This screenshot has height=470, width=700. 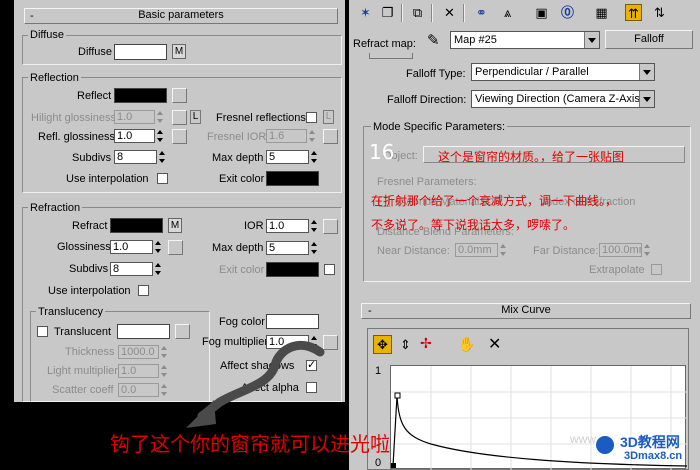 I want to click on material-id-icon: ⓪, so click(x=567, y=12).